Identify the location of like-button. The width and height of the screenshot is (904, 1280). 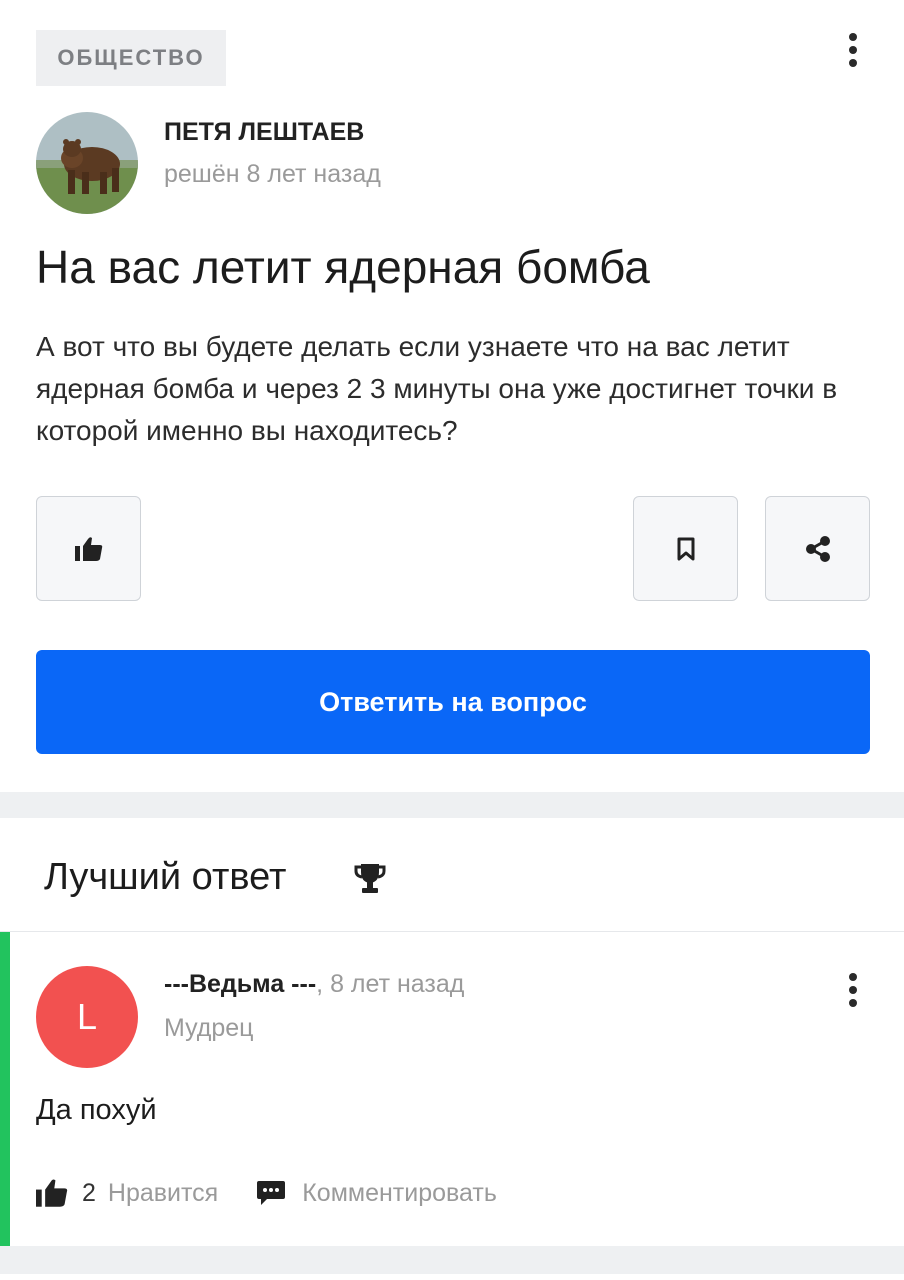
(88, 548).